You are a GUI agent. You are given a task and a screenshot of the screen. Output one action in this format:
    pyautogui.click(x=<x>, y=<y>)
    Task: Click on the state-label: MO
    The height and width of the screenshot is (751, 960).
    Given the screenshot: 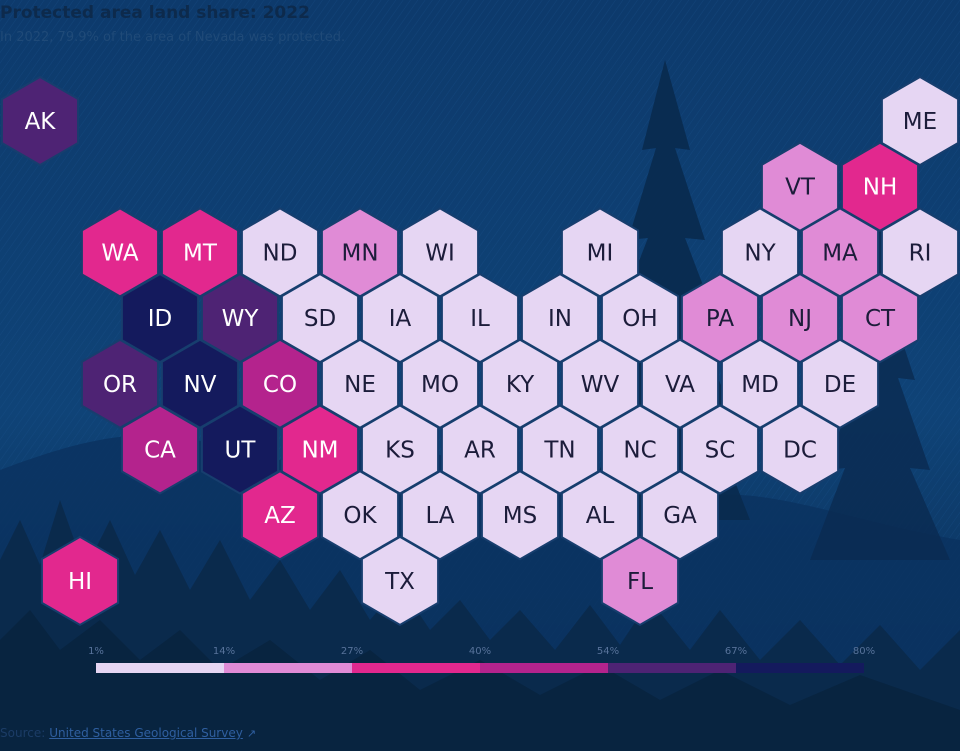 What is the action you would take?
    pyautogui.click(x=440, y=385)
    